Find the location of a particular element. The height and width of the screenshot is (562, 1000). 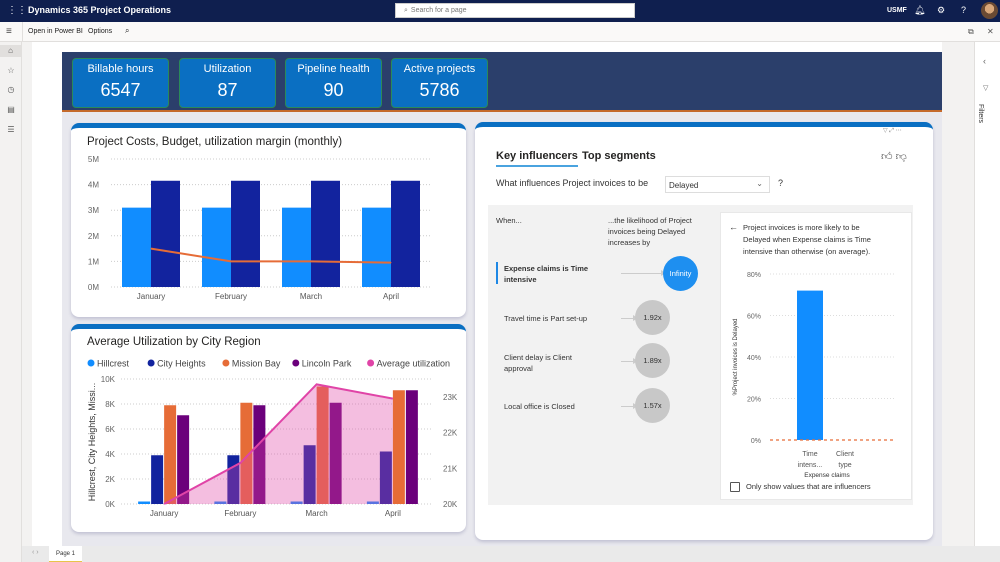

filters-label: Filters is located at coordinates (980, 114).